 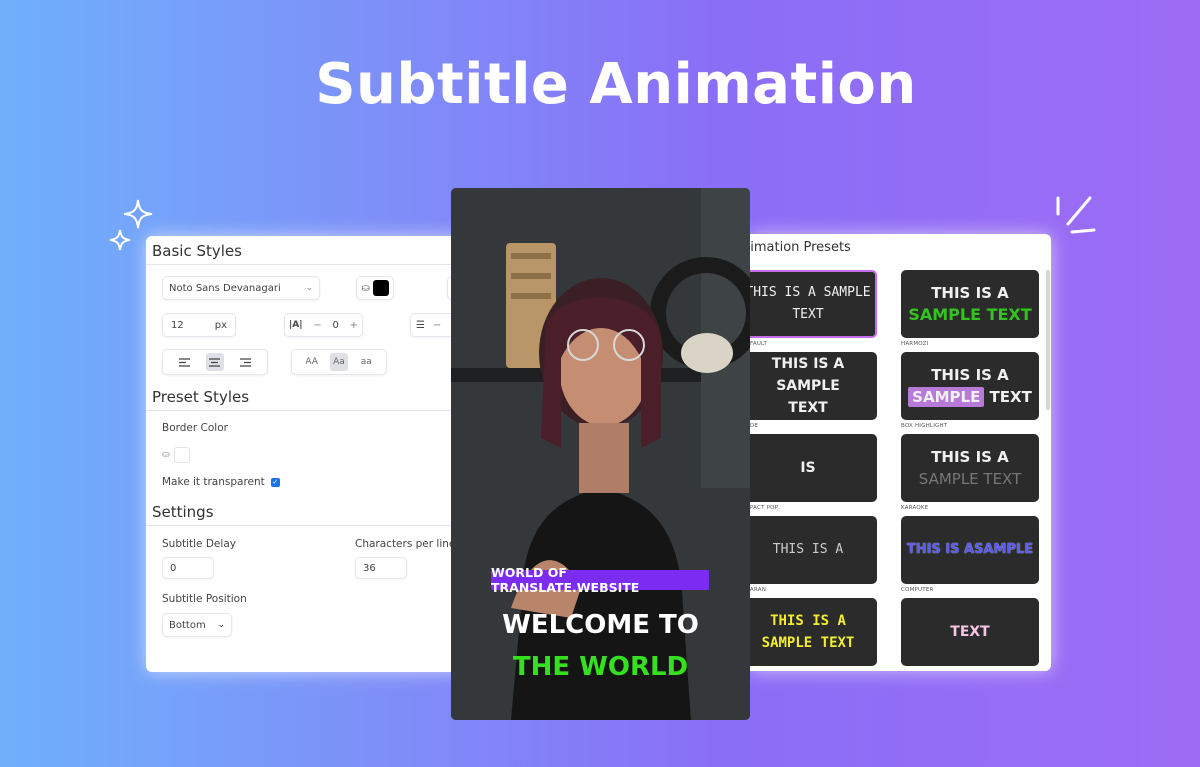 I want to click on basic-styles-heading: Basic Styles, so click(x=197, y=251).